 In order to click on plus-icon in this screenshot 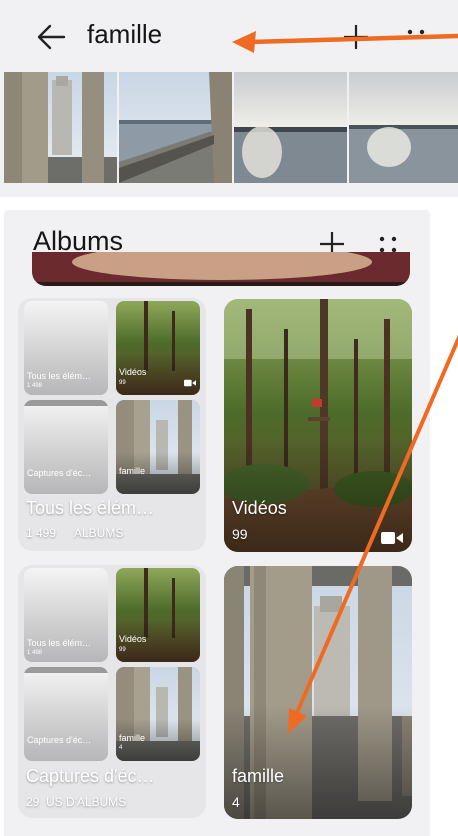, I will do `click(356, 37)`.